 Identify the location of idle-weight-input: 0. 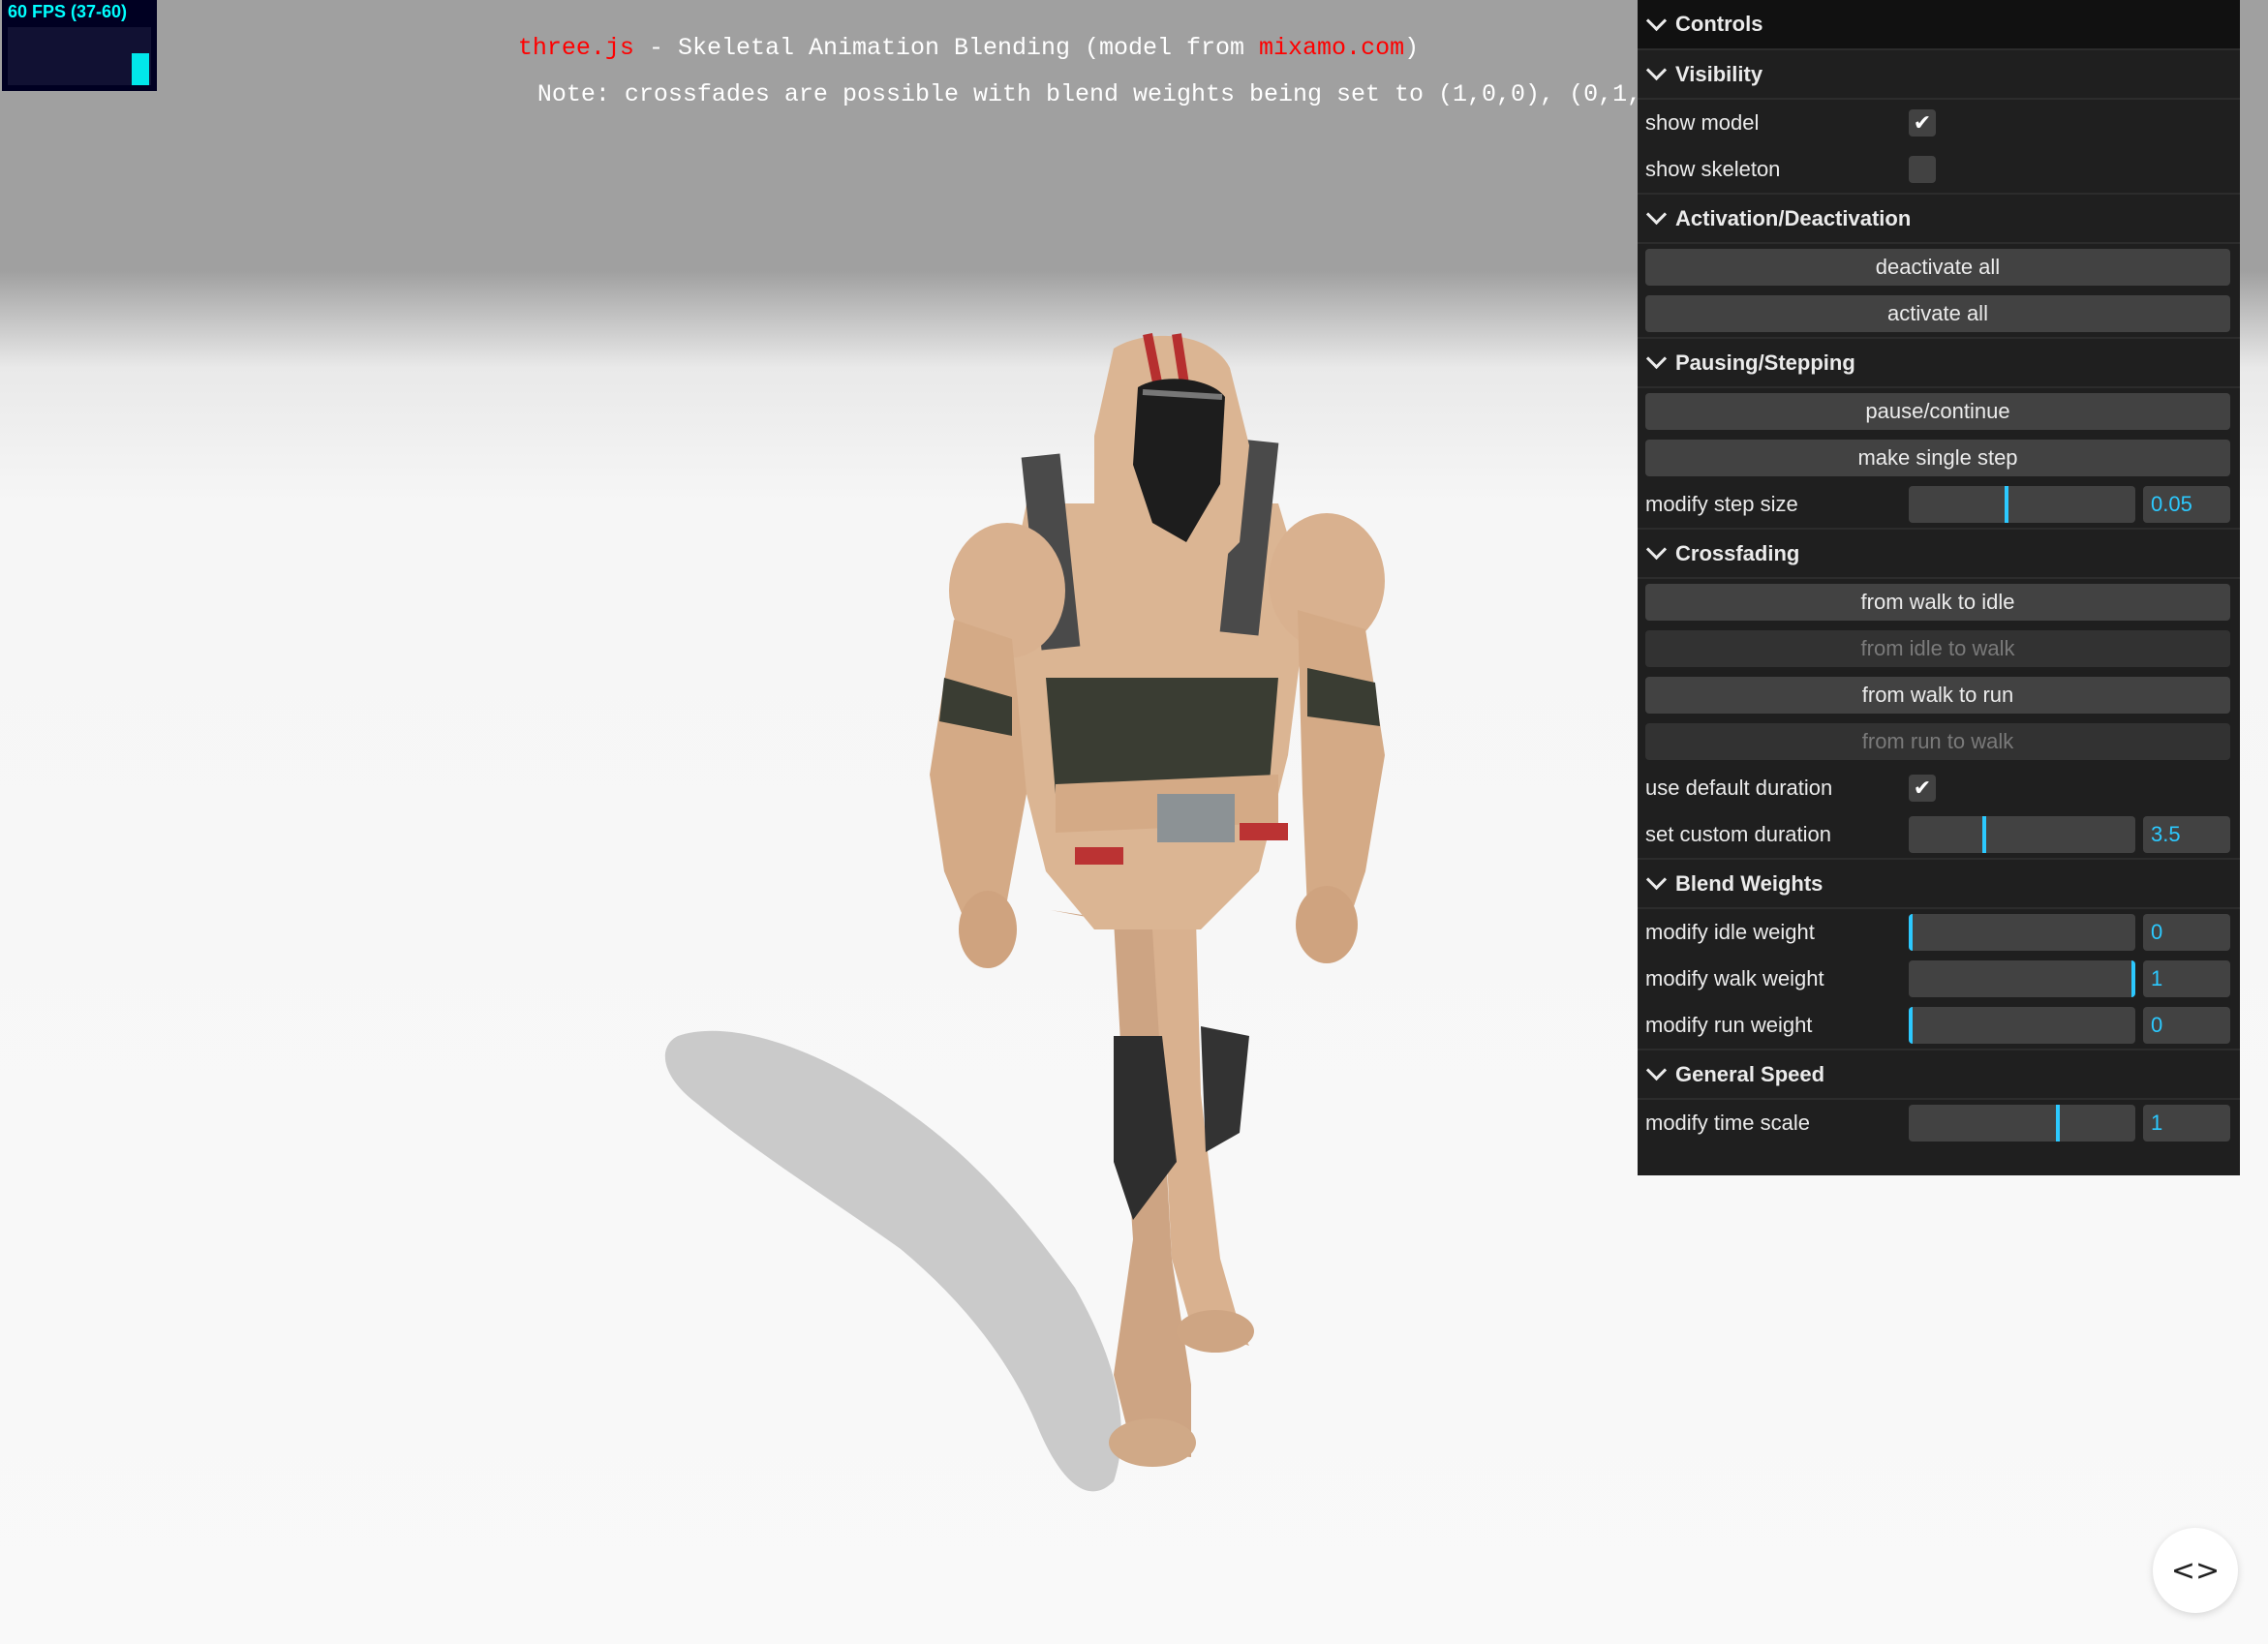
(2187, 932).